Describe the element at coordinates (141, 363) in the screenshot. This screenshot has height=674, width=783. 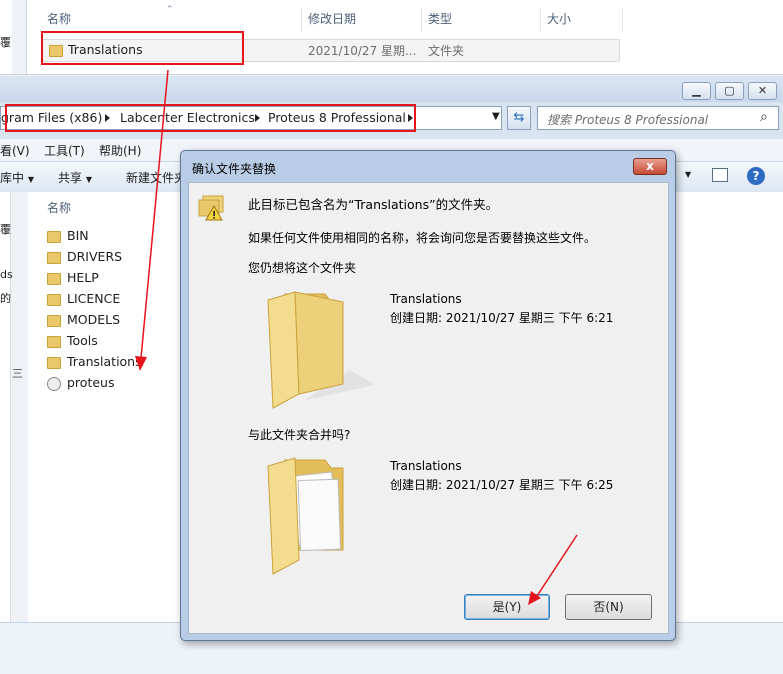
I see `annotation-arrowhead` at that location.